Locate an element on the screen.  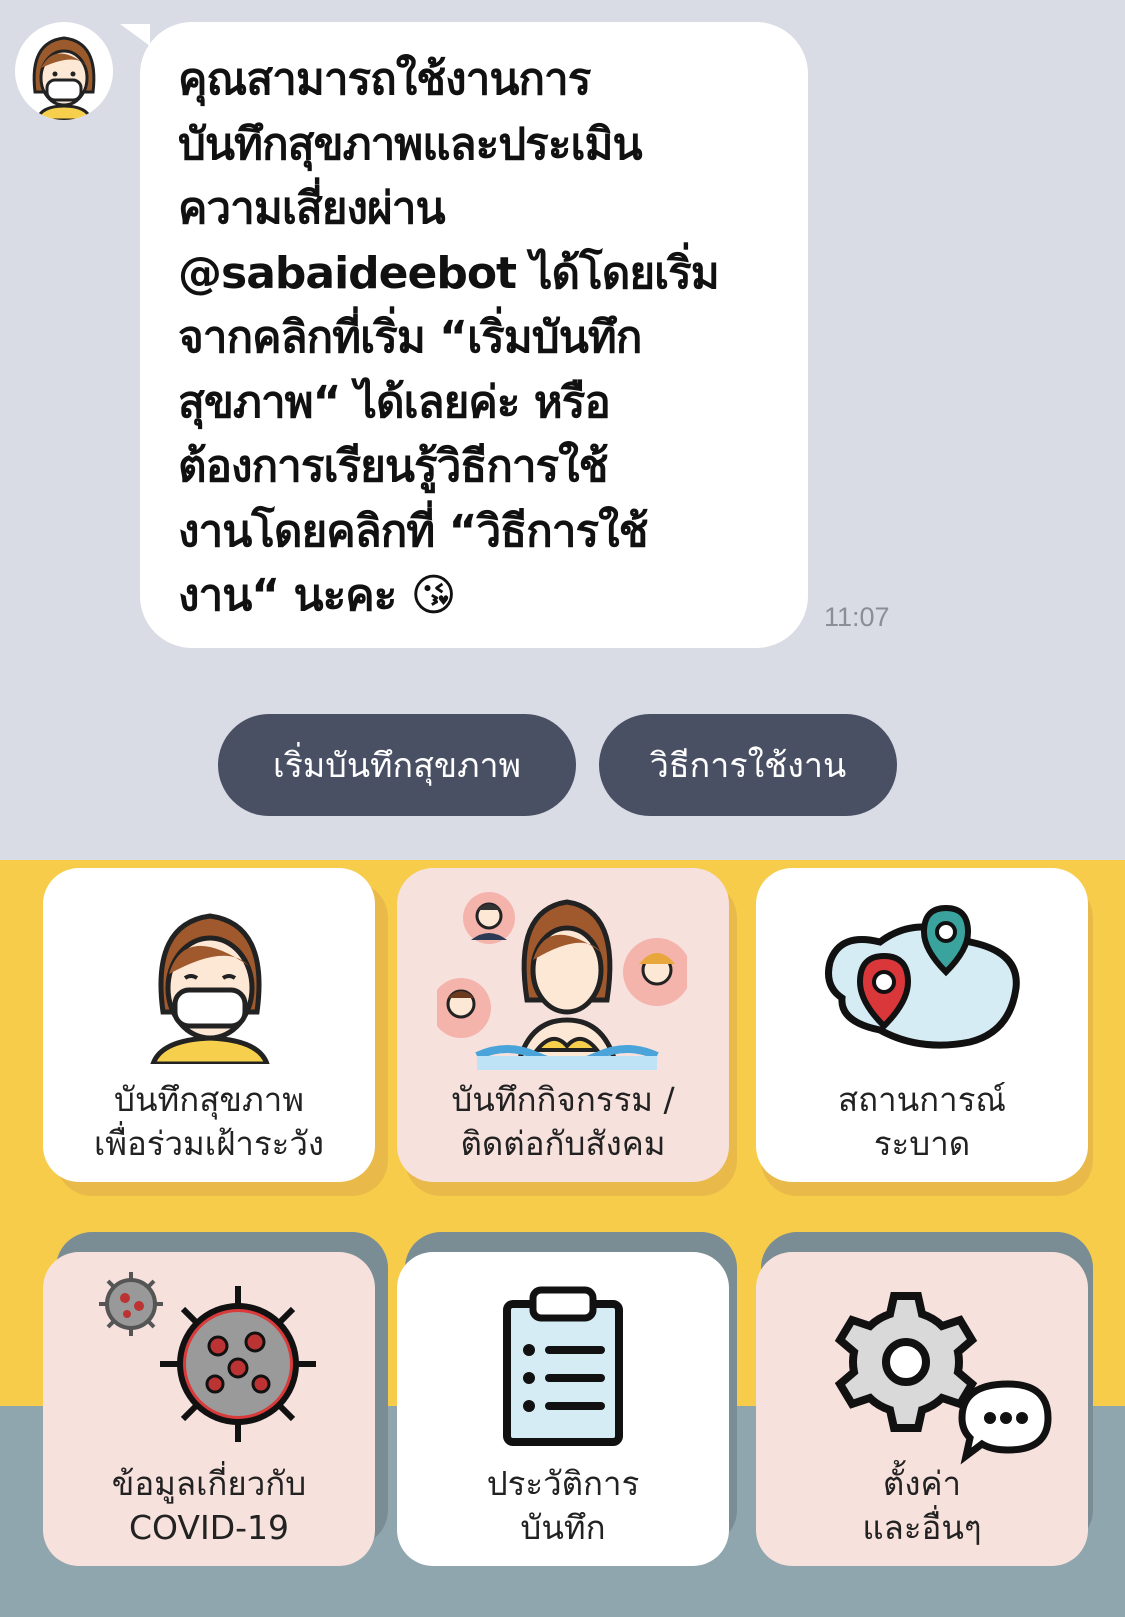
menu-tile-covid-info: ข้อมูลเกี่ยวกับ COVID-19 is located at coordinates (209, 1409).